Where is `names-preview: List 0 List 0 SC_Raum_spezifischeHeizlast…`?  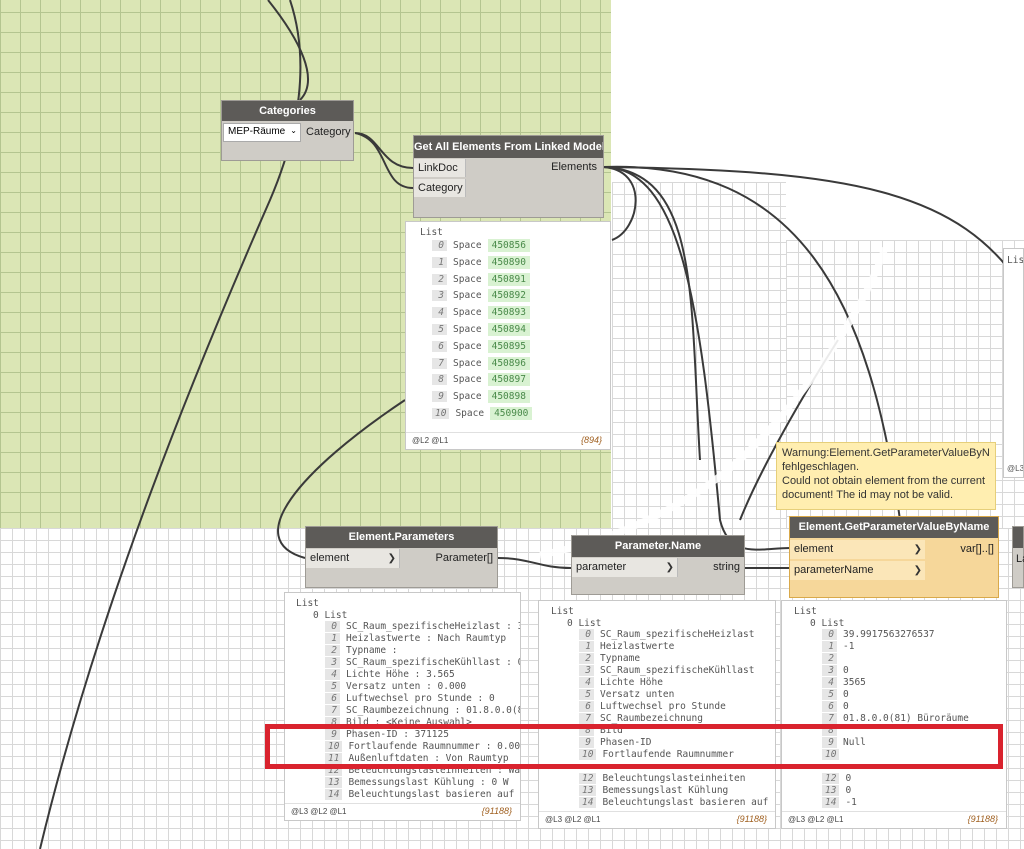 names-preview: List 0 List 0 SC_Raum_spezifischeHeizlast… is located at coordinates (657, 714).